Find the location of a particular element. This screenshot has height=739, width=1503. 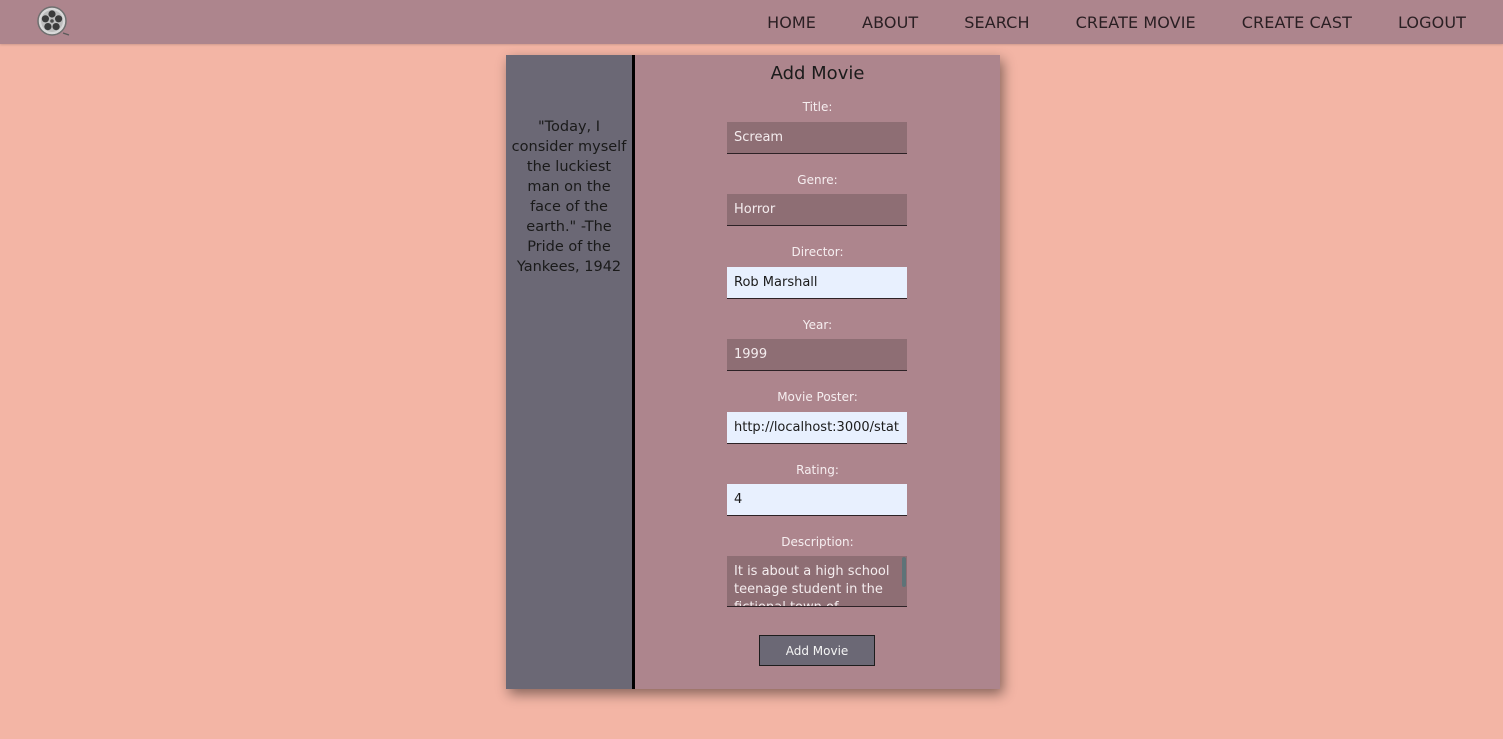

nav-create-movie-link: CREATE MOVIE is located at coordinates (1136, 22).